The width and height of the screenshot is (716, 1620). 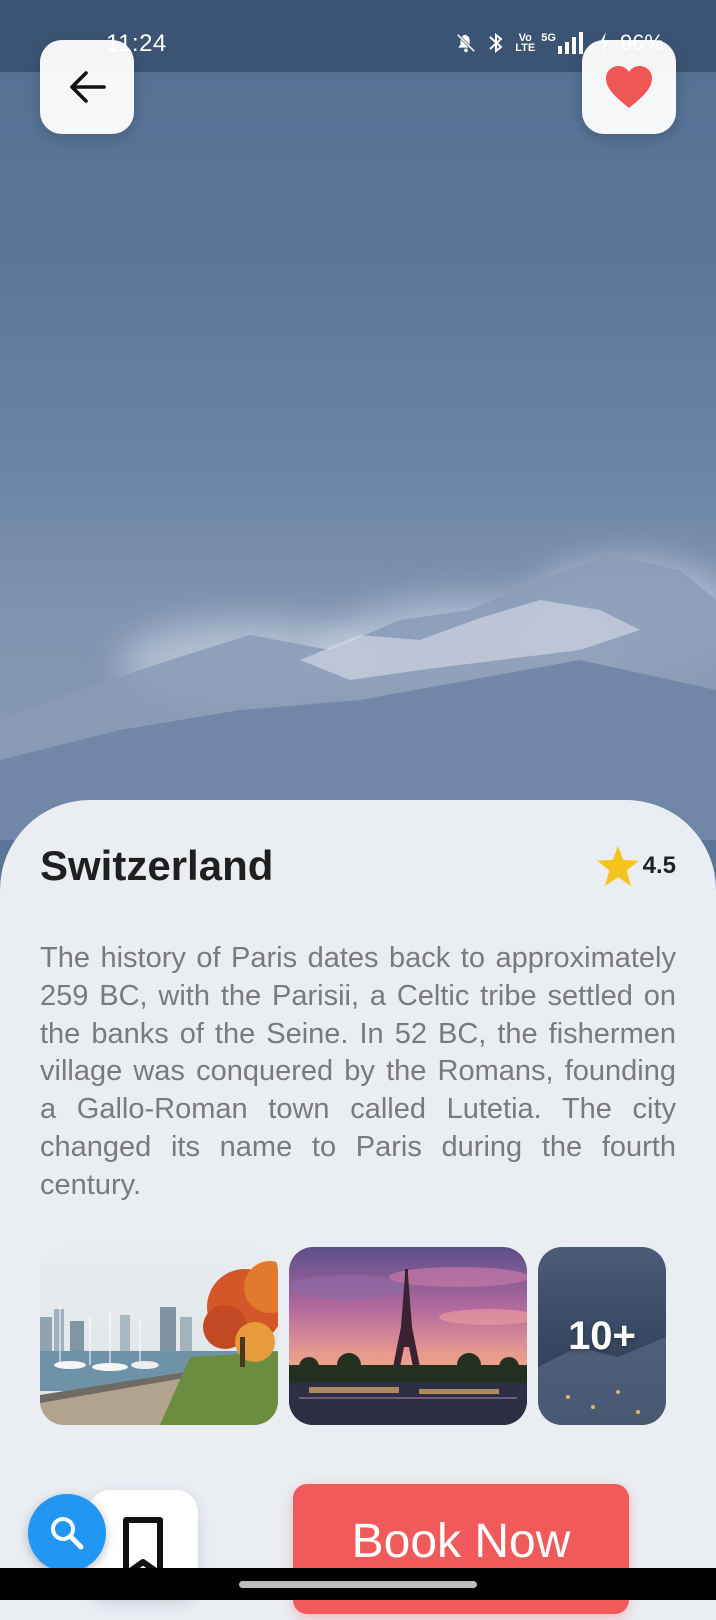 I want to click on system-navigation-bar, so click(x=358, y=1584).